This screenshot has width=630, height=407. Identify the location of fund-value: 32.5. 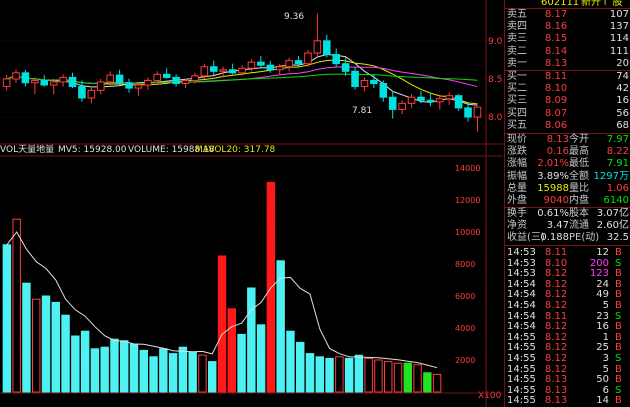
(617, 238).